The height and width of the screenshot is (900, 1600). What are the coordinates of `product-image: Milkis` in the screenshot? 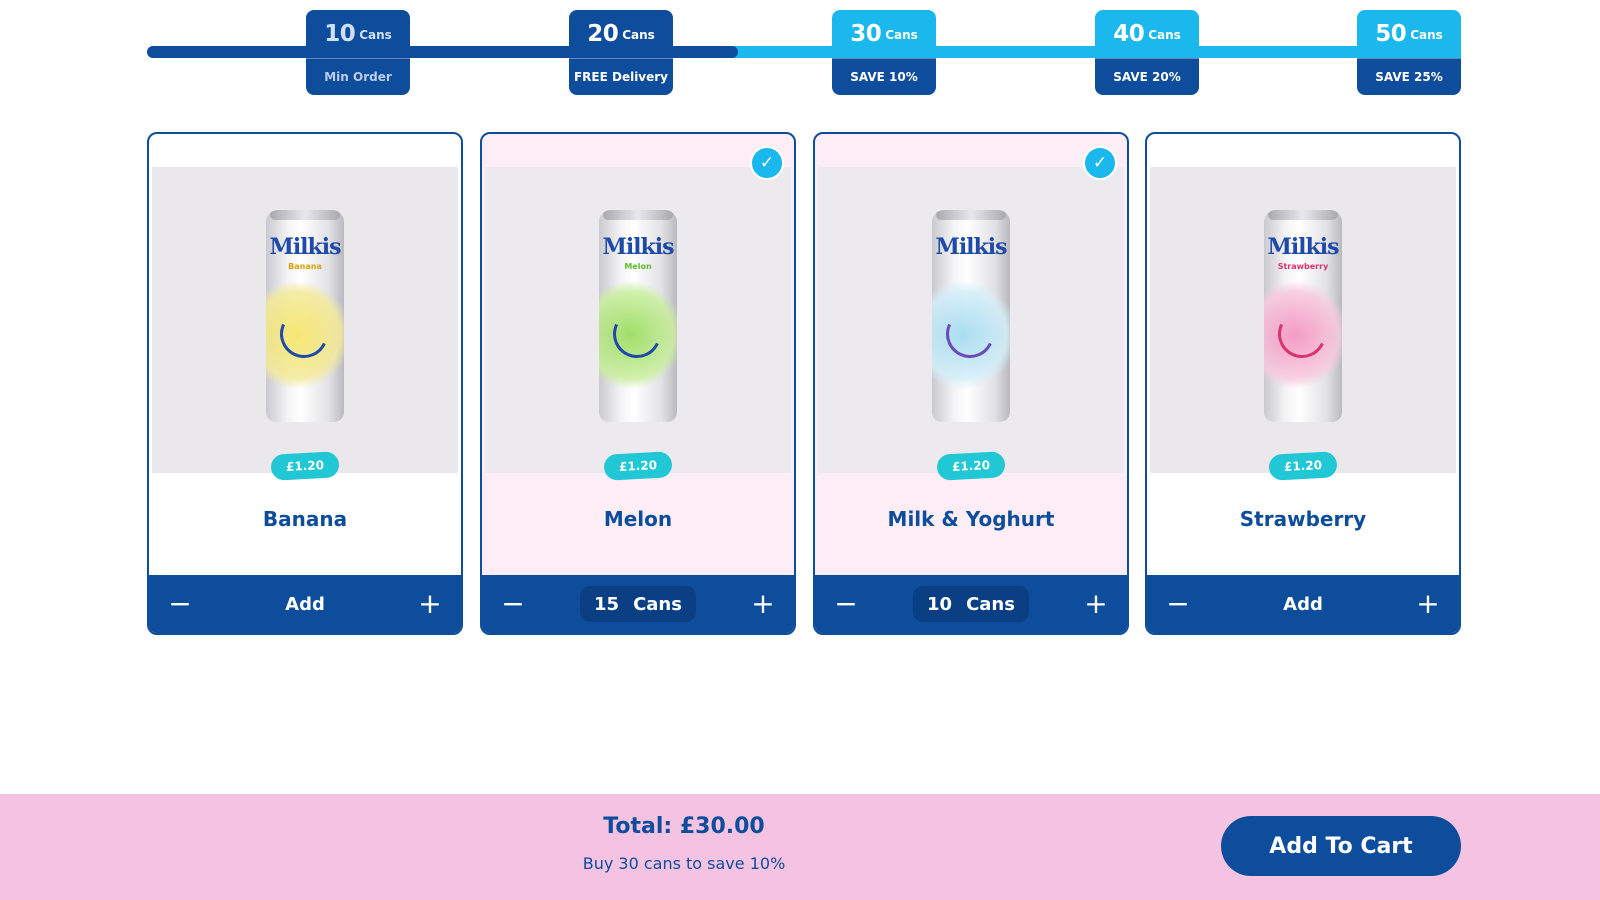 It's located at (971, 320).